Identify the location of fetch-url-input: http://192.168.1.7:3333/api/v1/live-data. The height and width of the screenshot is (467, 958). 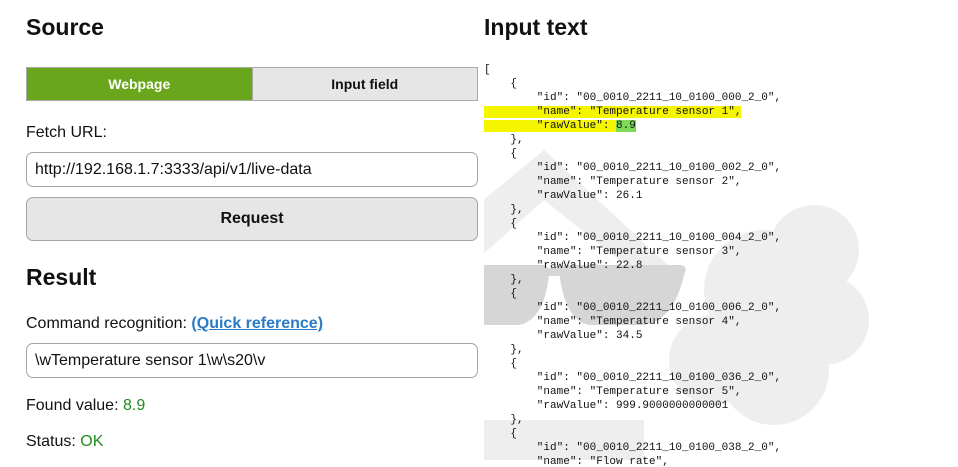
(252, 169).